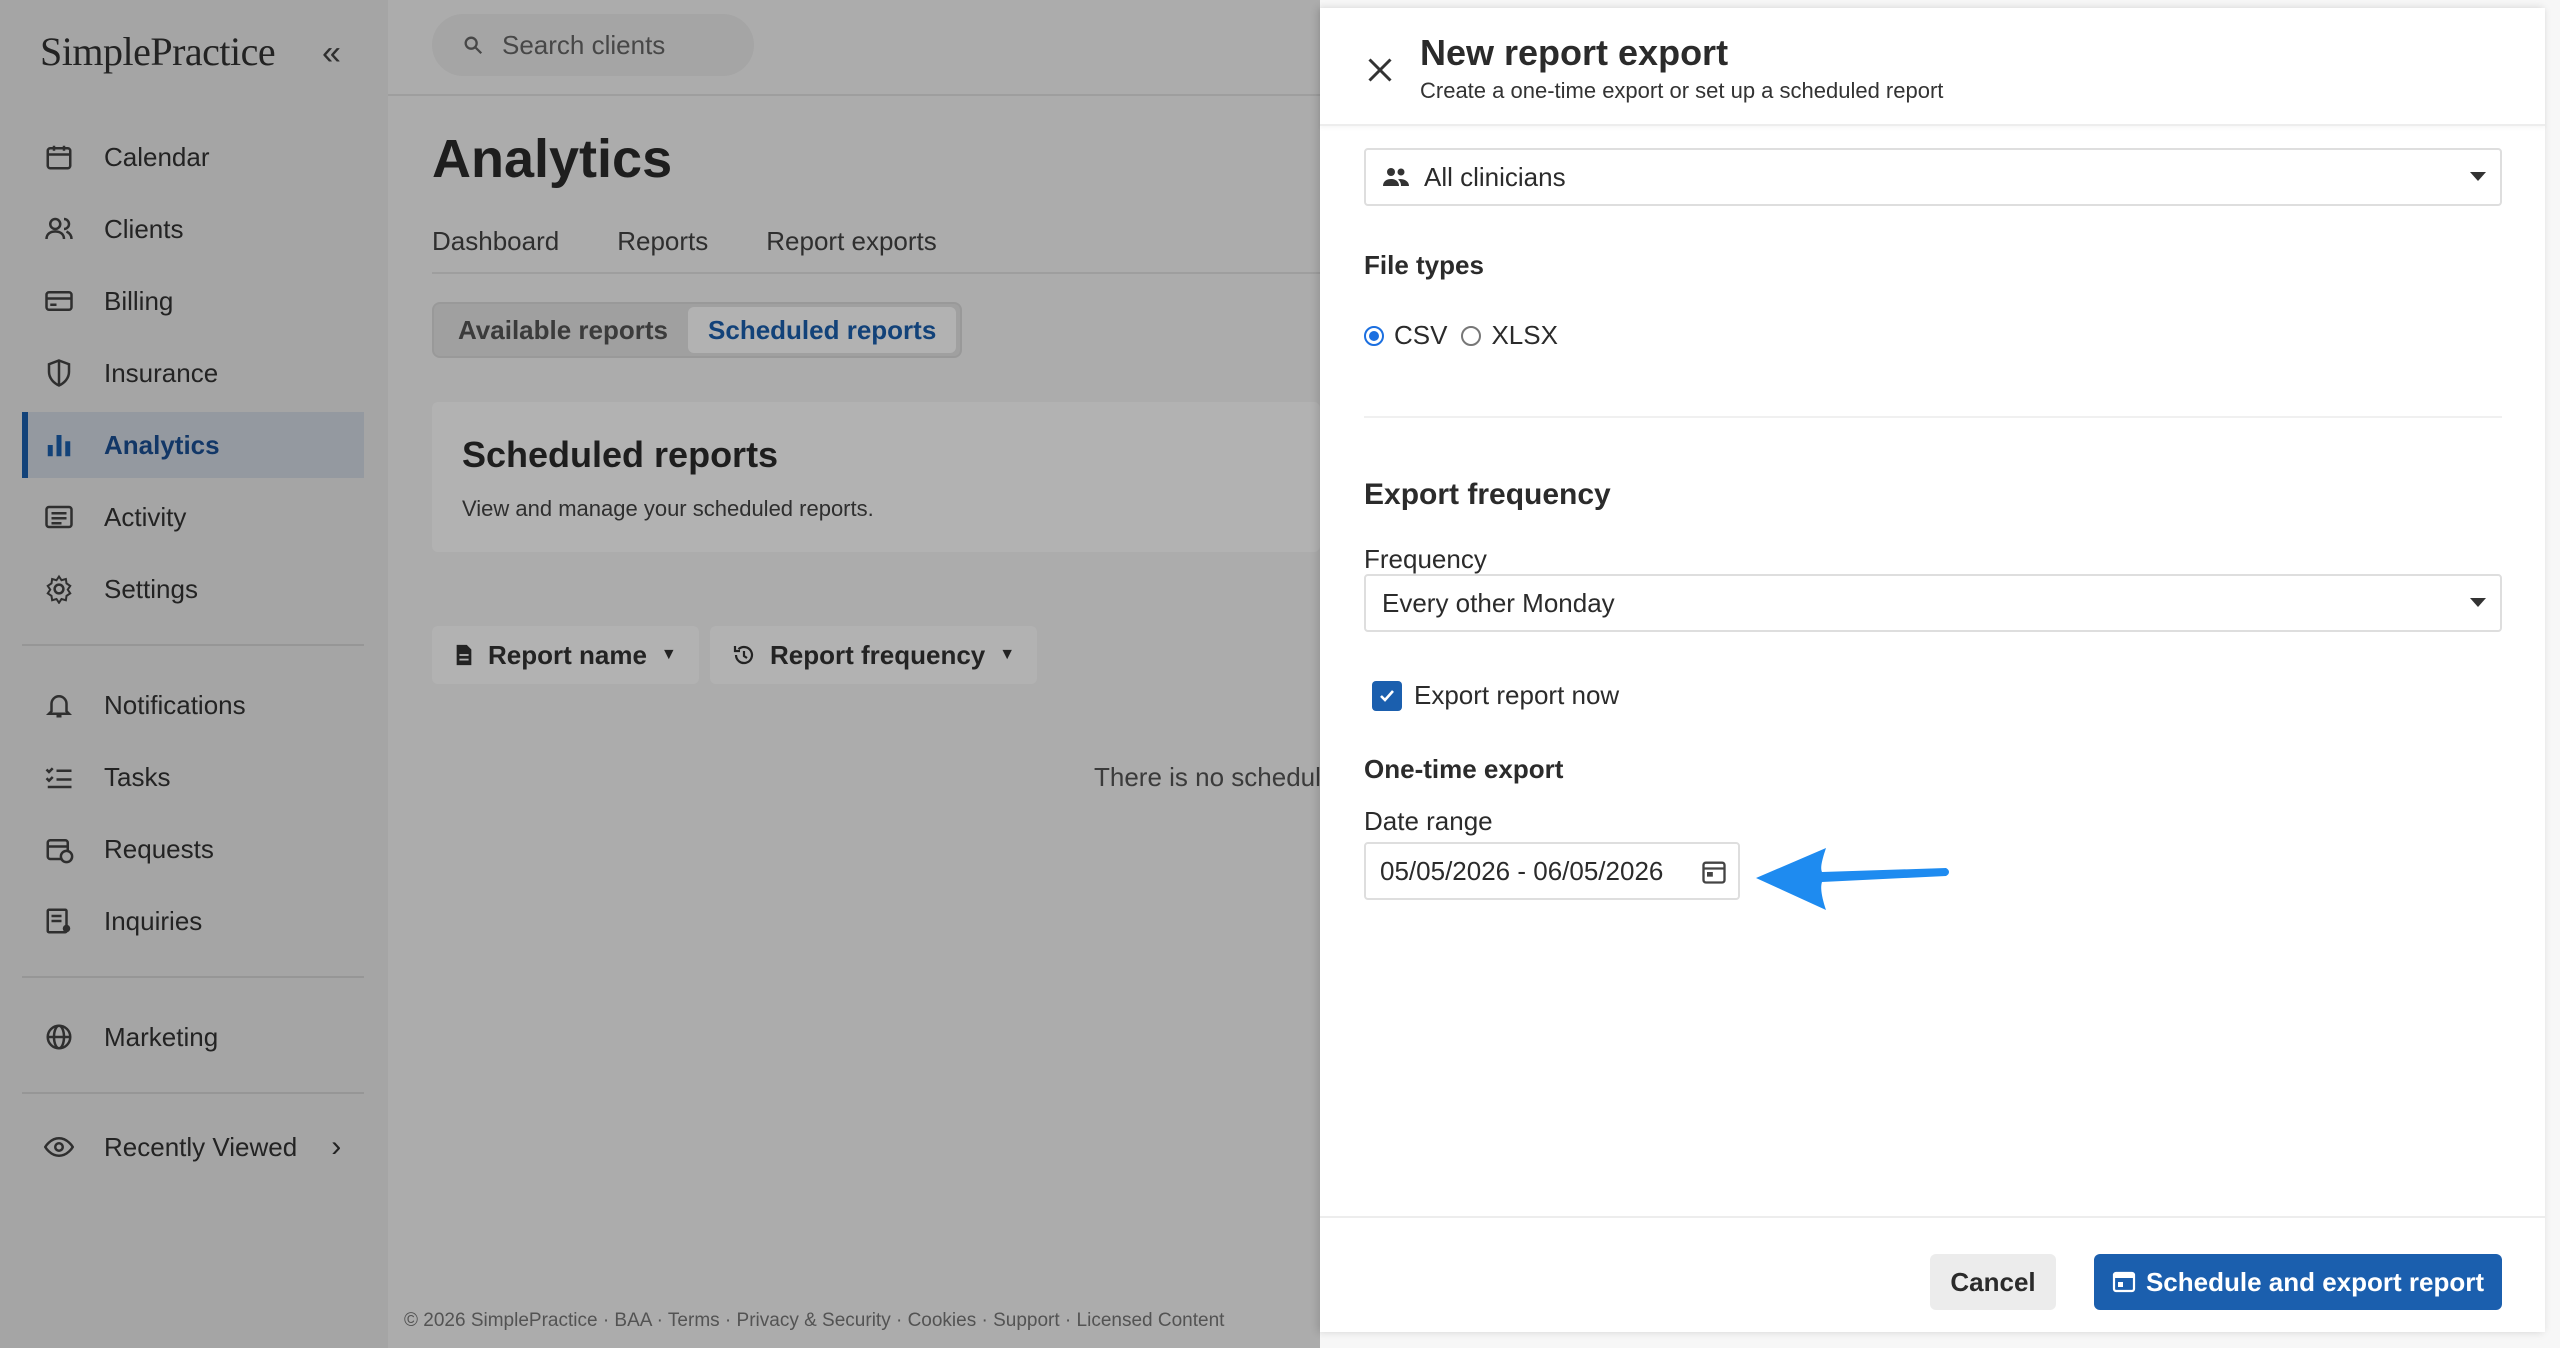 This screenshot has height=1348, width=2560. I want to click on date-range-value: 05/05/2026 - 06/05/2026, so click(1522, 870).